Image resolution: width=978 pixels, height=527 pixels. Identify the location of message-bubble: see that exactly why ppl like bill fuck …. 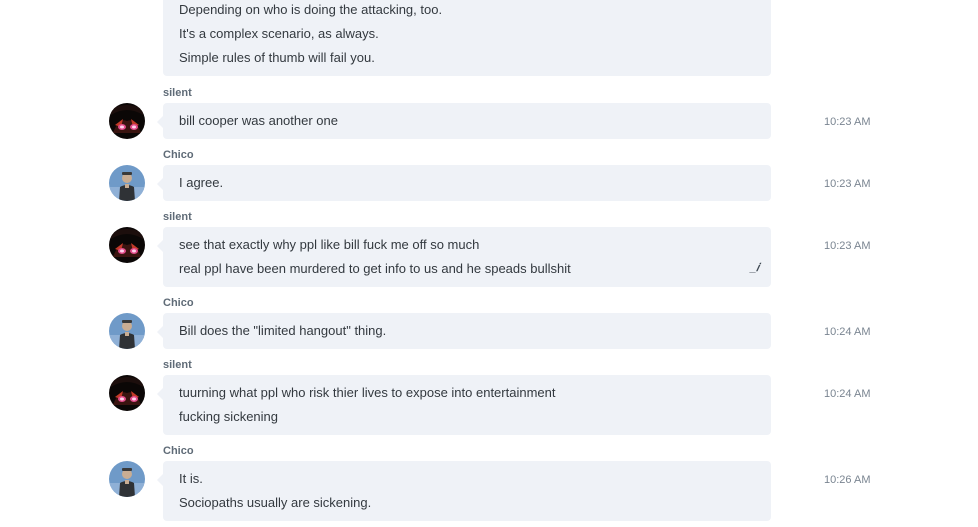
(464, 257).